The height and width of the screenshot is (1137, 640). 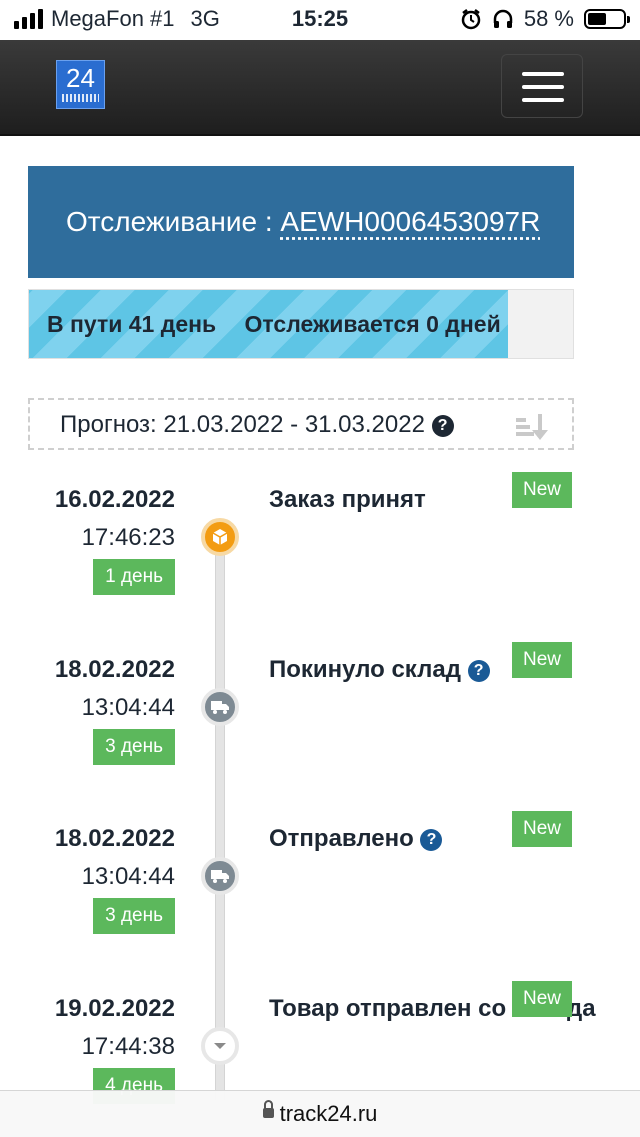 I want to click on battery-icon, so click(x=607, y=19).